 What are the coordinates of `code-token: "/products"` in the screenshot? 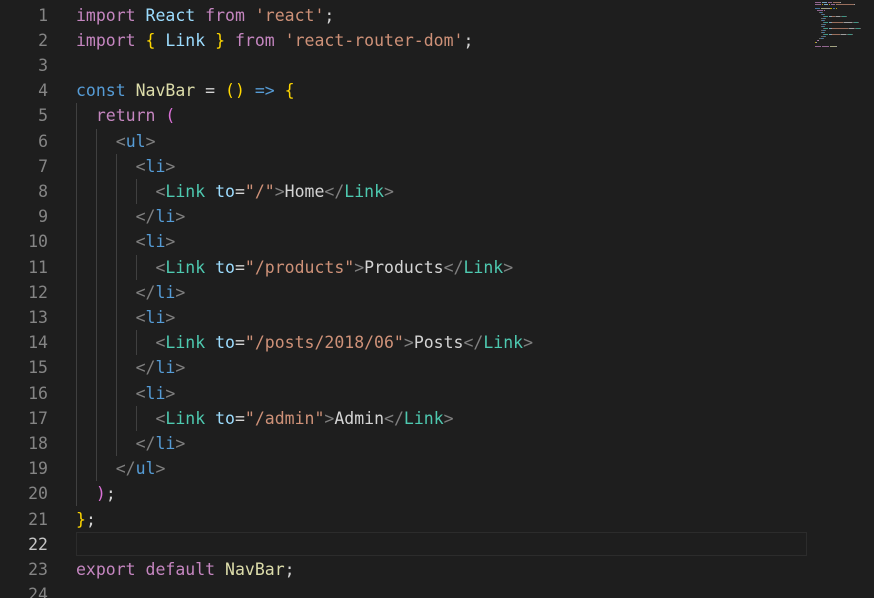 It's located at (299, 267).